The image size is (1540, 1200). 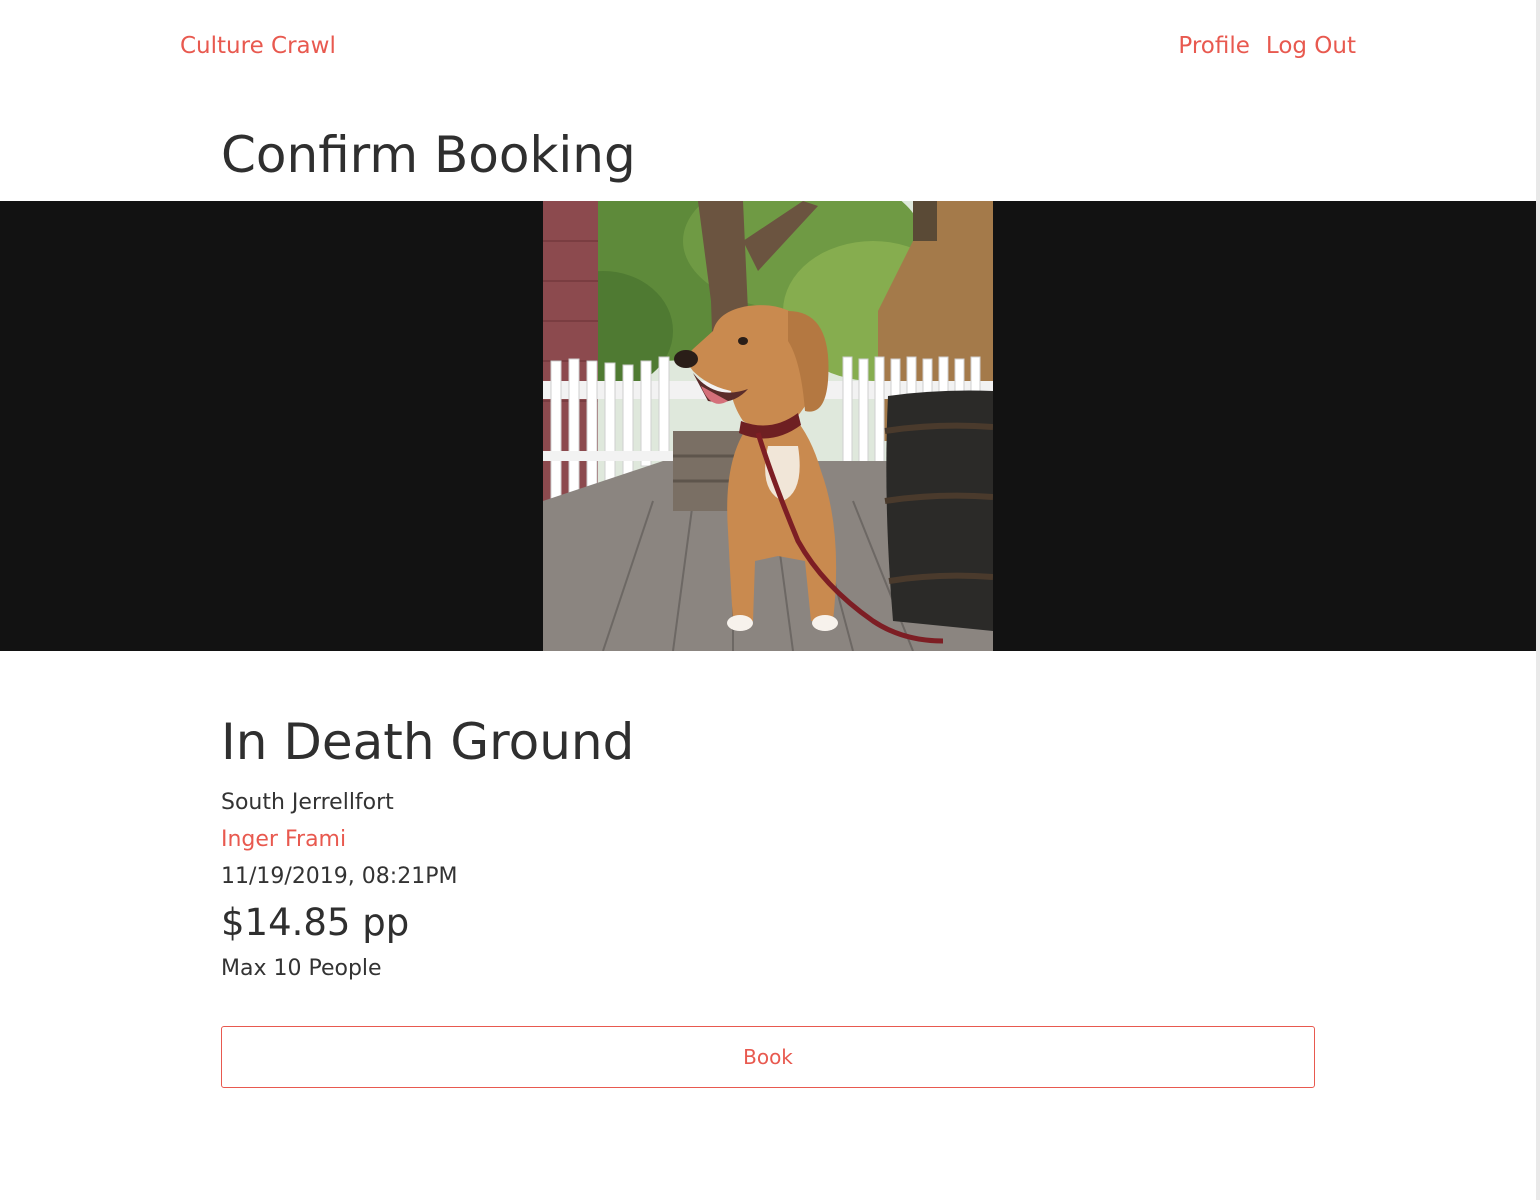 I want to click on profile-link: Profile, so click(x=1214, y=46).